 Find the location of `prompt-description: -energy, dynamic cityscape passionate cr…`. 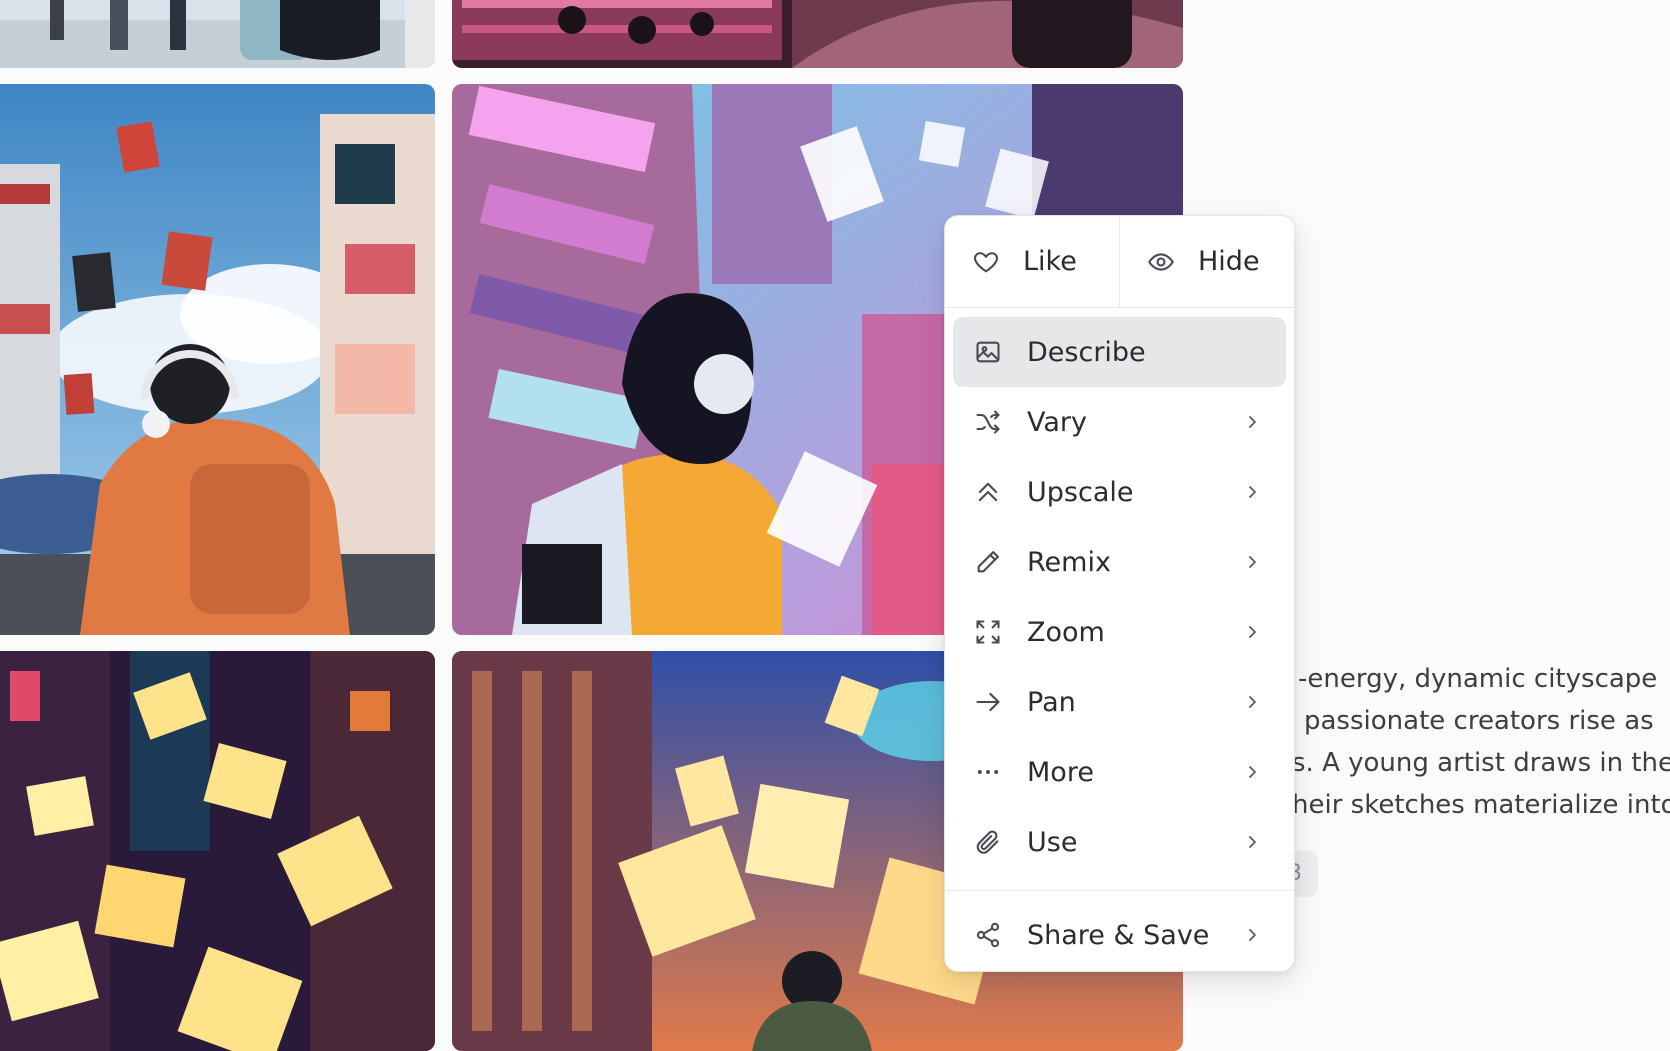

prompt-description: -energy, dynamic cityscape passionate cr… is located at coordinates (1481, 742).